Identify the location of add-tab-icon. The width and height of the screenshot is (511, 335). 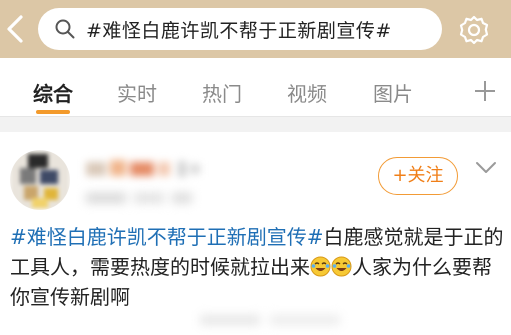
(485, 91).